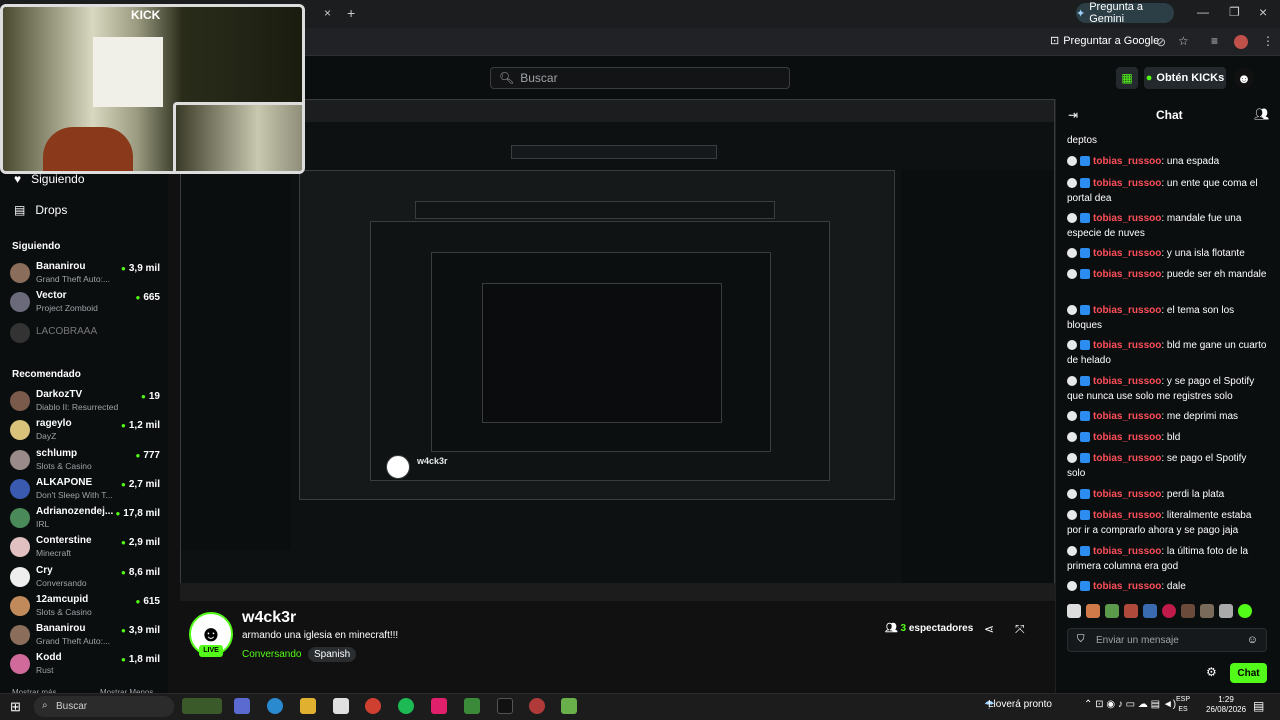 The image size is (1280, 720). I want to click on chat-message: tobias_russoo: una espada, so click(1167, 161).